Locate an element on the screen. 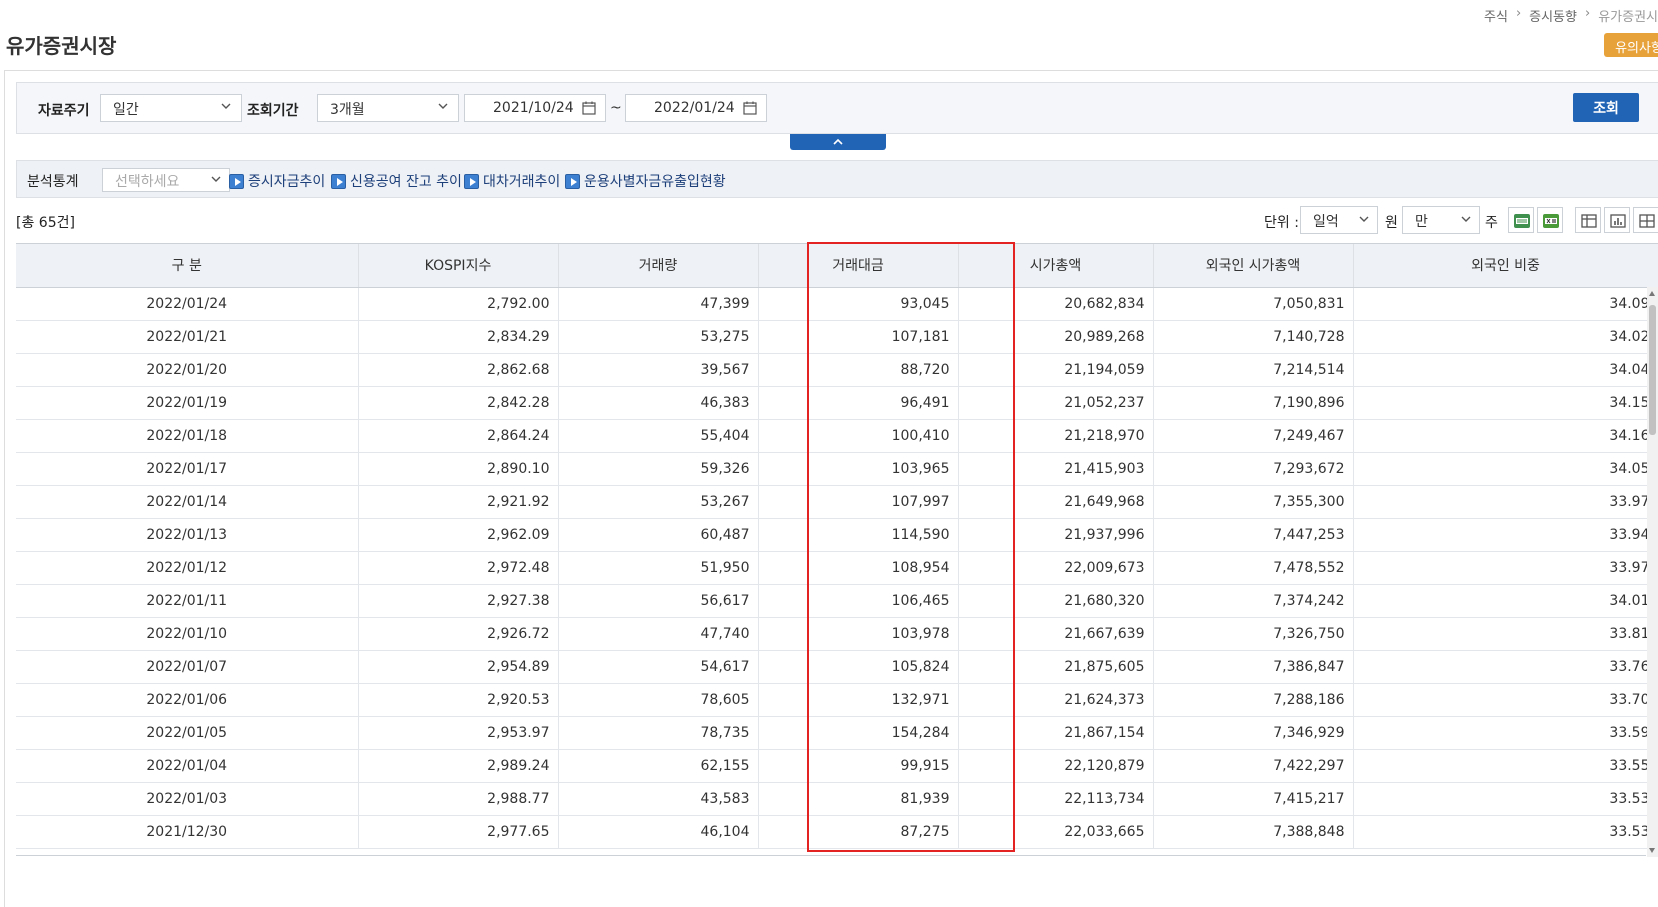 The image size is (1658, 907). cell-volume: 56,617 is located at coordinates (658, 601).